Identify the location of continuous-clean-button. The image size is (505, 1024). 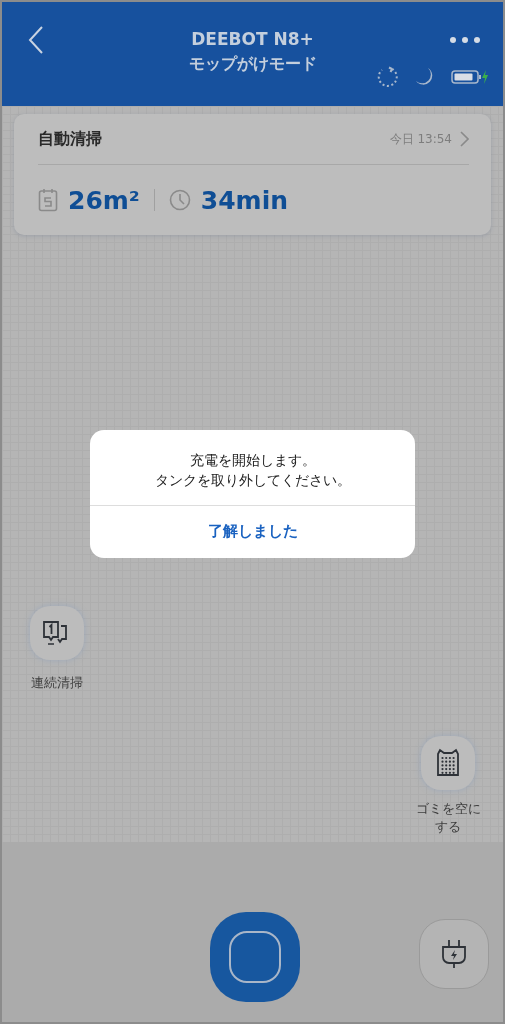
(57, 633).